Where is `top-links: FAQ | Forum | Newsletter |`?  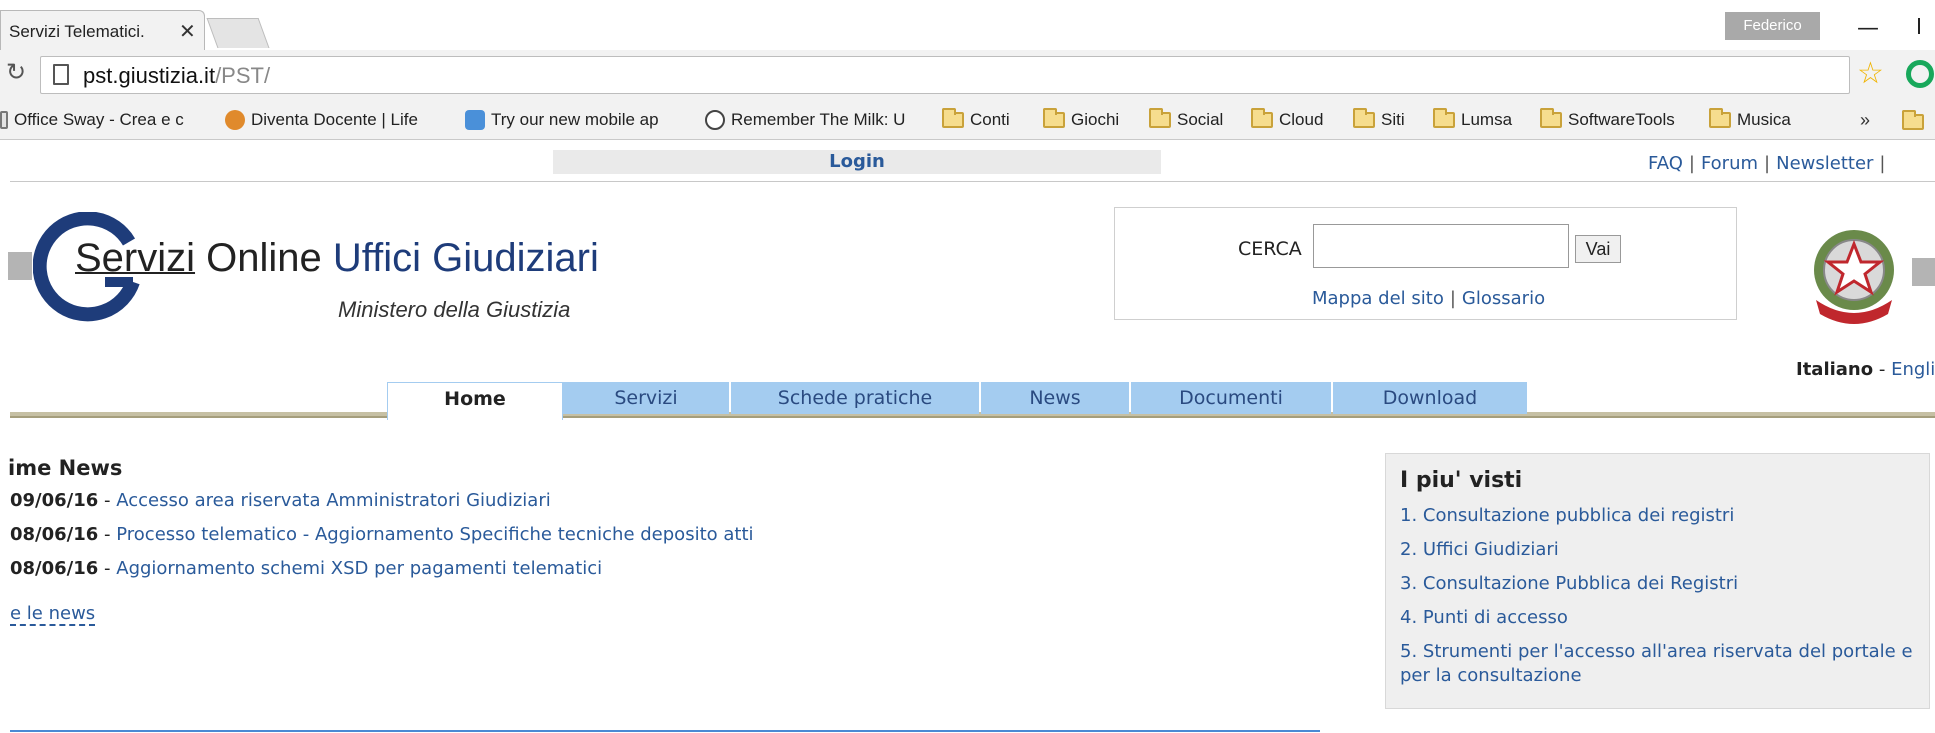 top-links: FAQ | Forum | Newsletter | is located at coordinates (1770, 163).